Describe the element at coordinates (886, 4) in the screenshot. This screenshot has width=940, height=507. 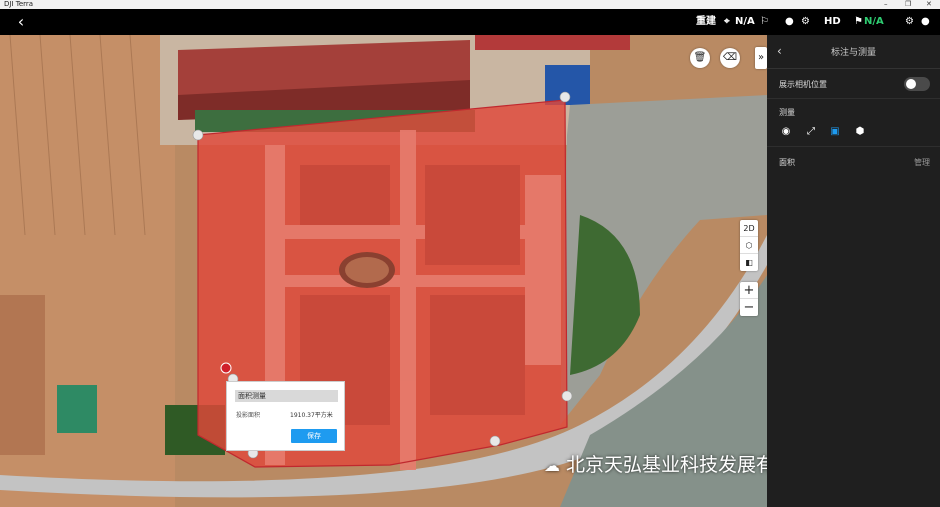
I see `minimize-icon: –` at that location.